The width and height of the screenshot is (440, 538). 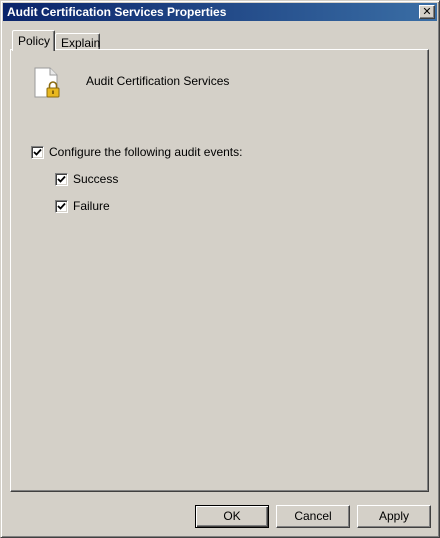 I want to click on tab-explain: Explain, so click(x=77, y=41).